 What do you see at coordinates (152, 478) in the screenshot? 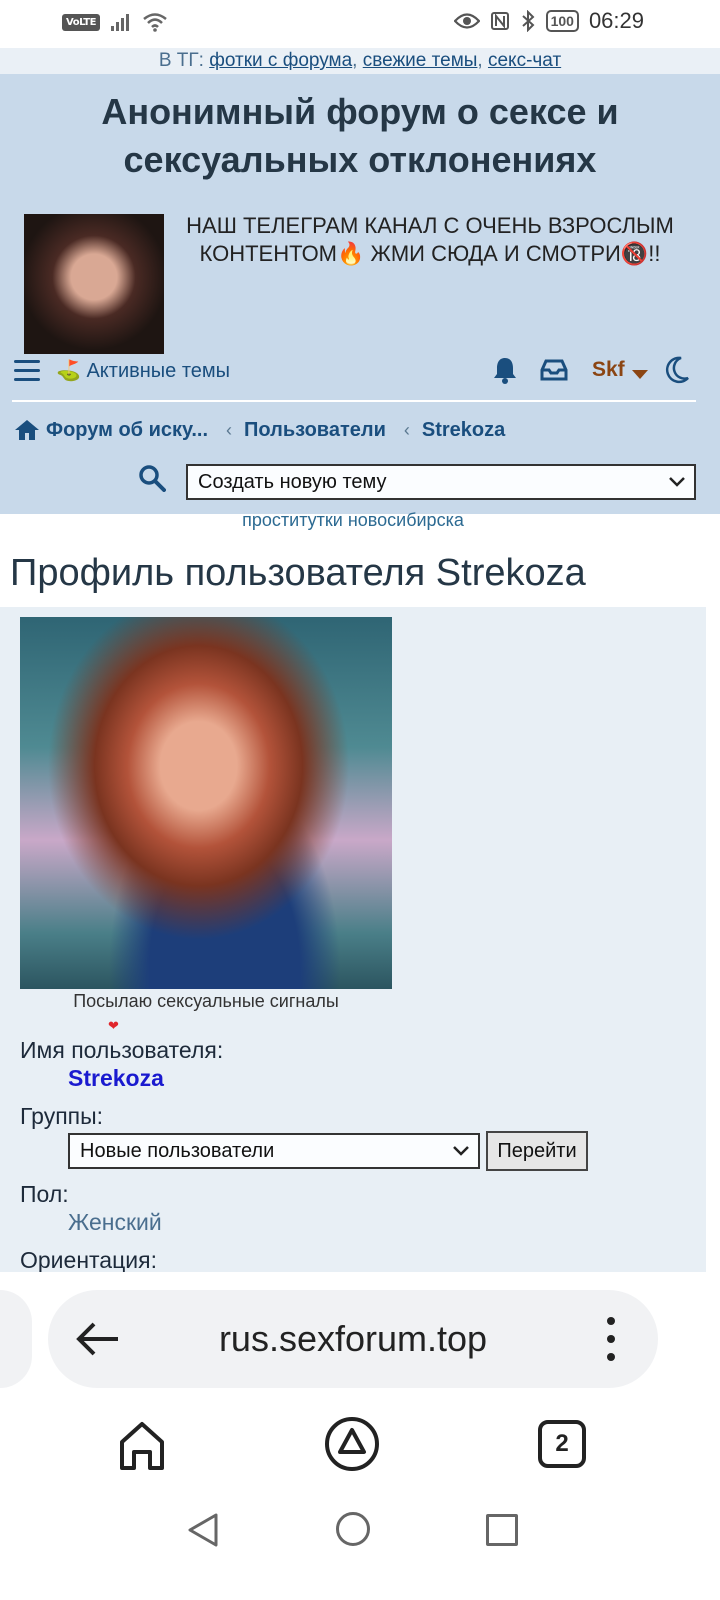
I see `search-icon` at bounding box center [152, 478].